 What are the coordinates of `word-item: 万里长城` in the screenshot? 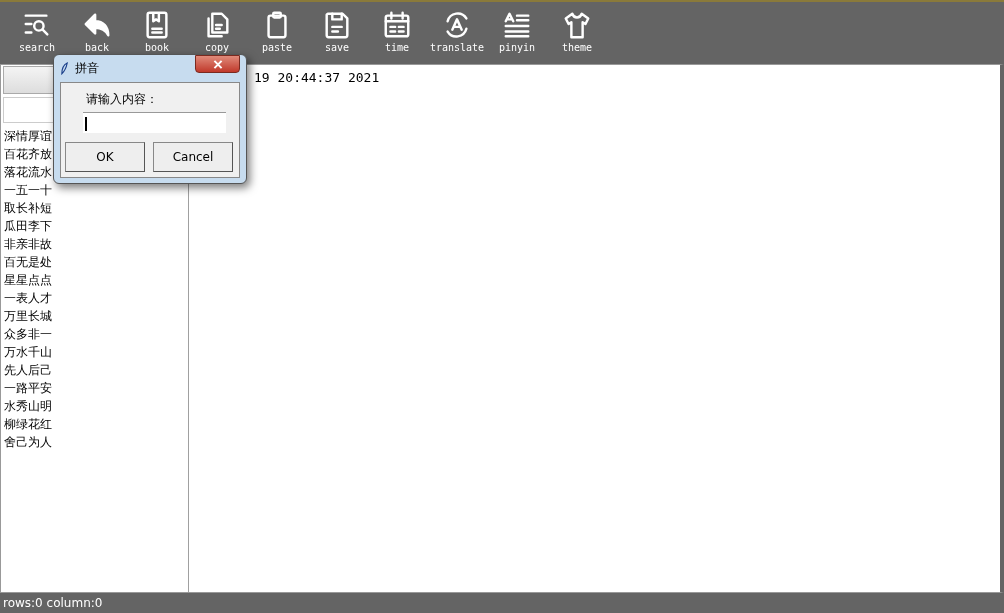 It's located at (94, 316).